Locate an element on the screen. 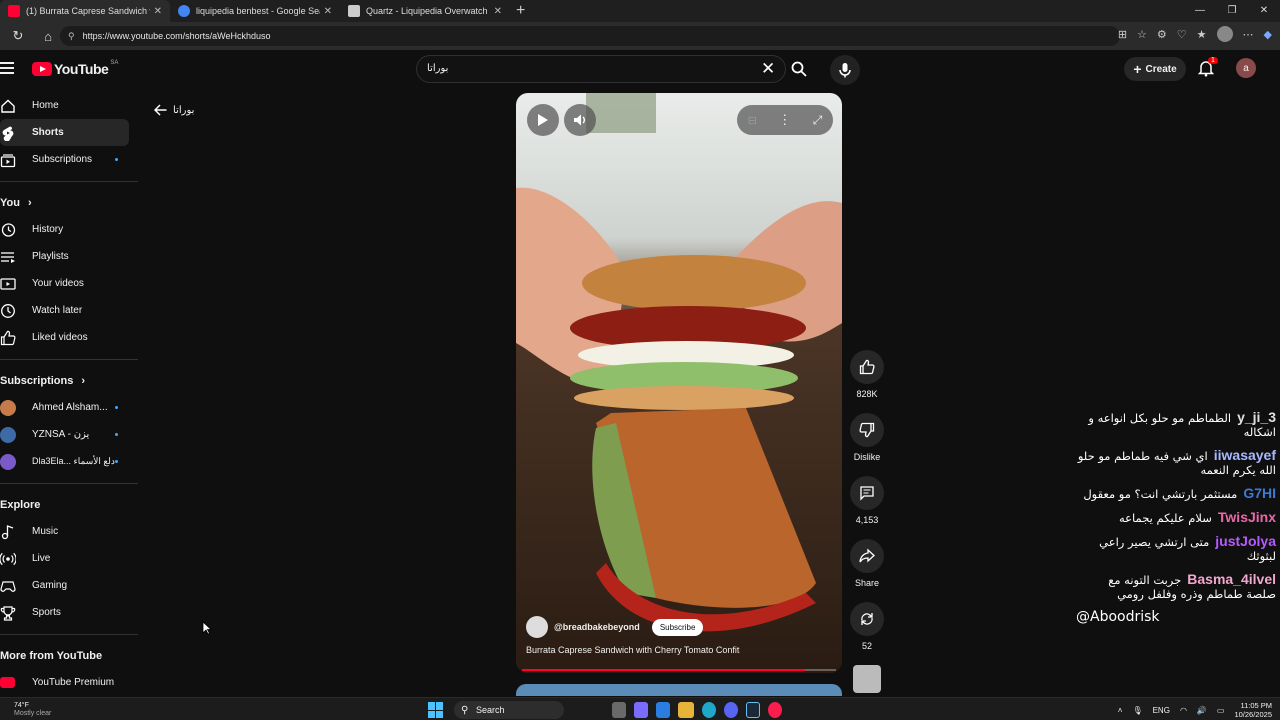 Image resolution: width=1280 pixels, height=720 pixels. windows-start-icon is located at coordinates (436, 710).